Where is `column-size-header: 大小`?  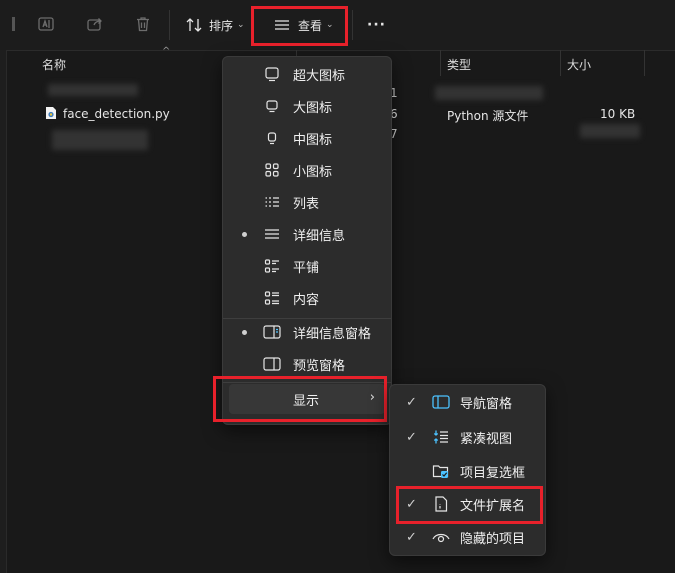 column-size-header: 大小 is located at coordinates (579, 64).